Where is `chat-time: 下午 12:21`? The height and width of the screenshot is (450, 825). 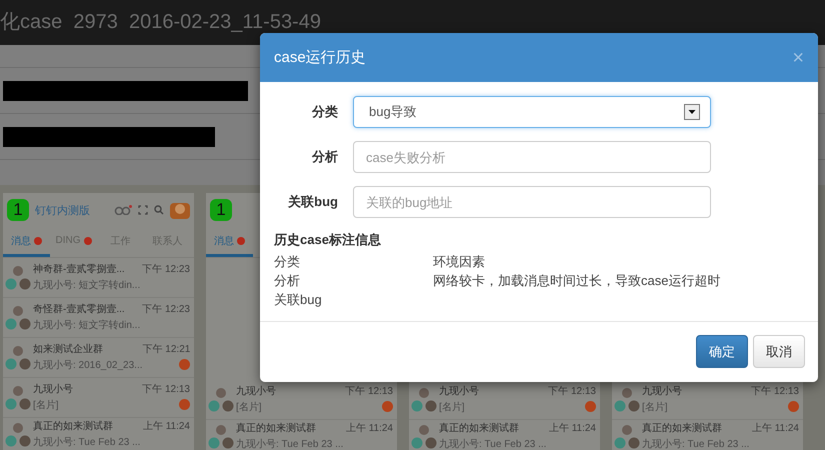 chat-time: 下午 12:21 is located at coordinates (166, 349).